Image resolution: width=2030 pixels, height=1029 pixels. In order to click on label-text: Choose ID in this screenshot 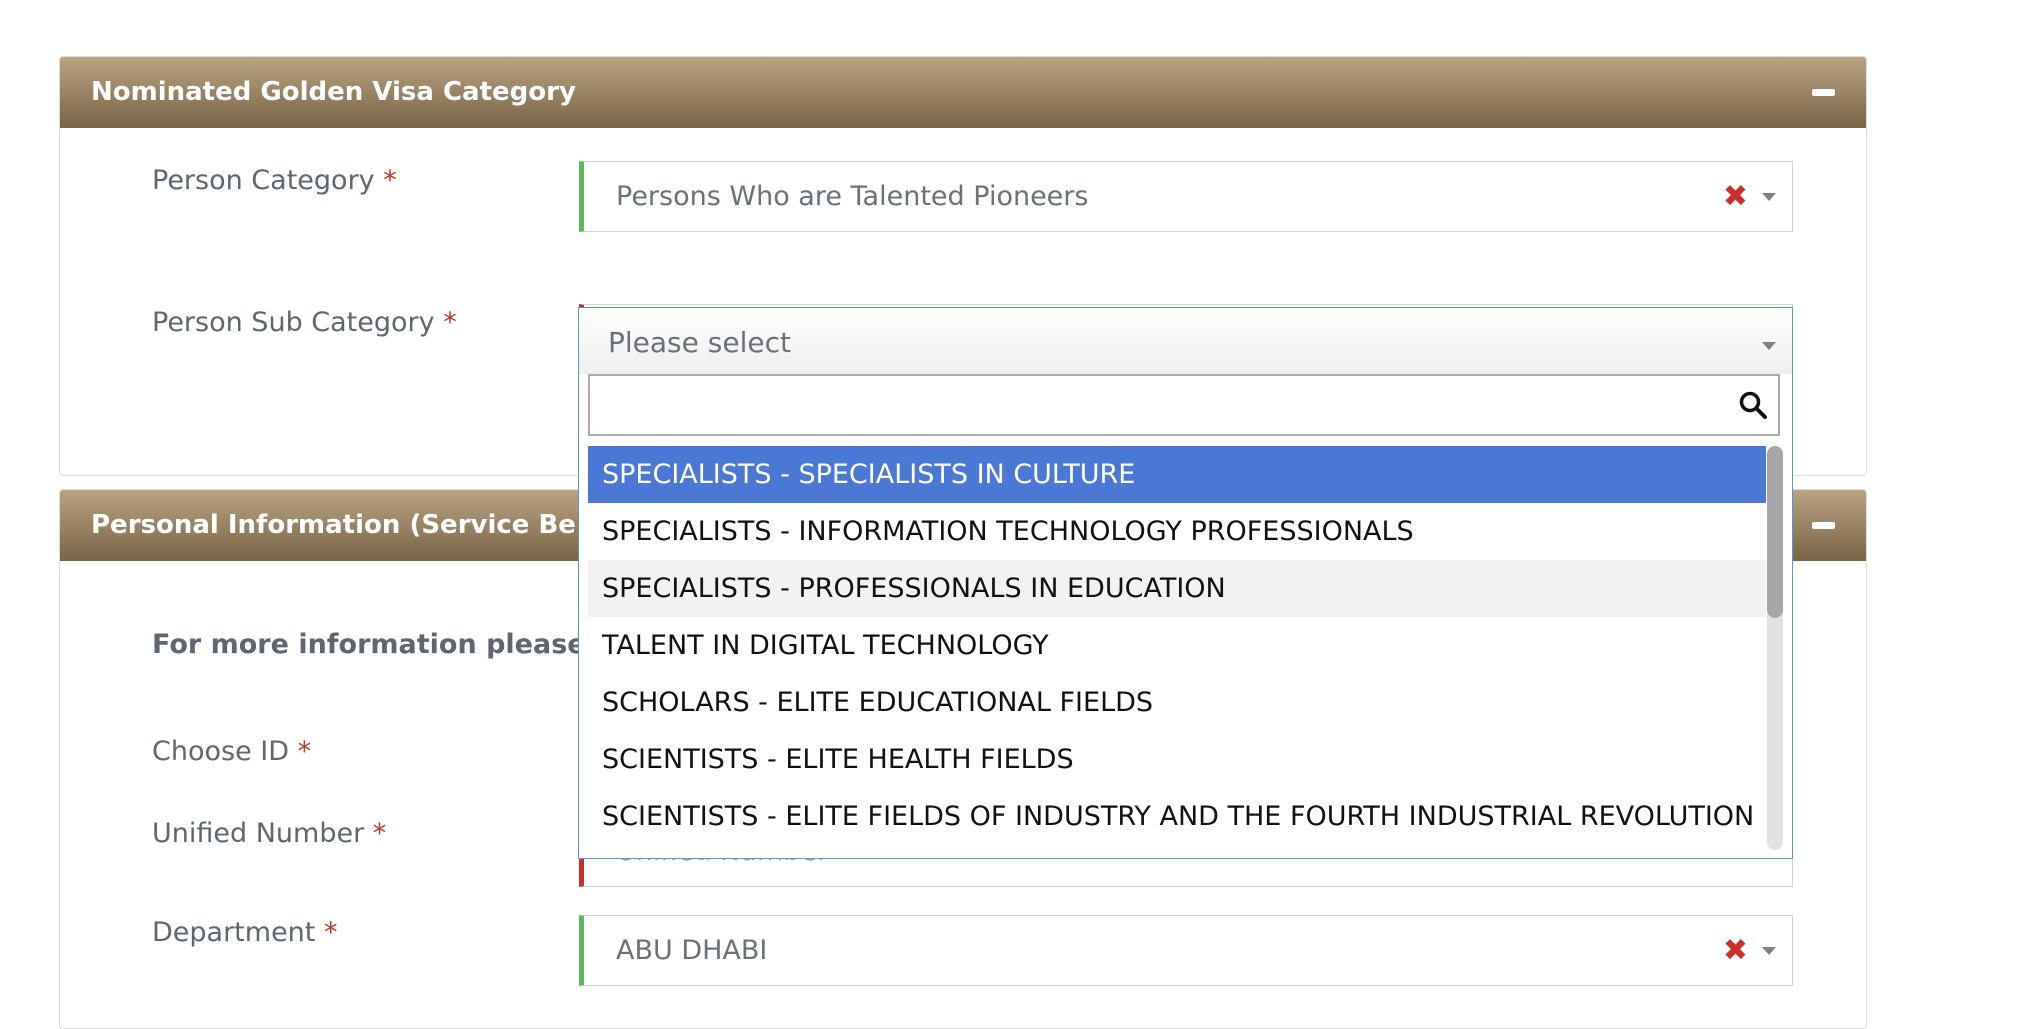, I will do `click(221, 751)`.